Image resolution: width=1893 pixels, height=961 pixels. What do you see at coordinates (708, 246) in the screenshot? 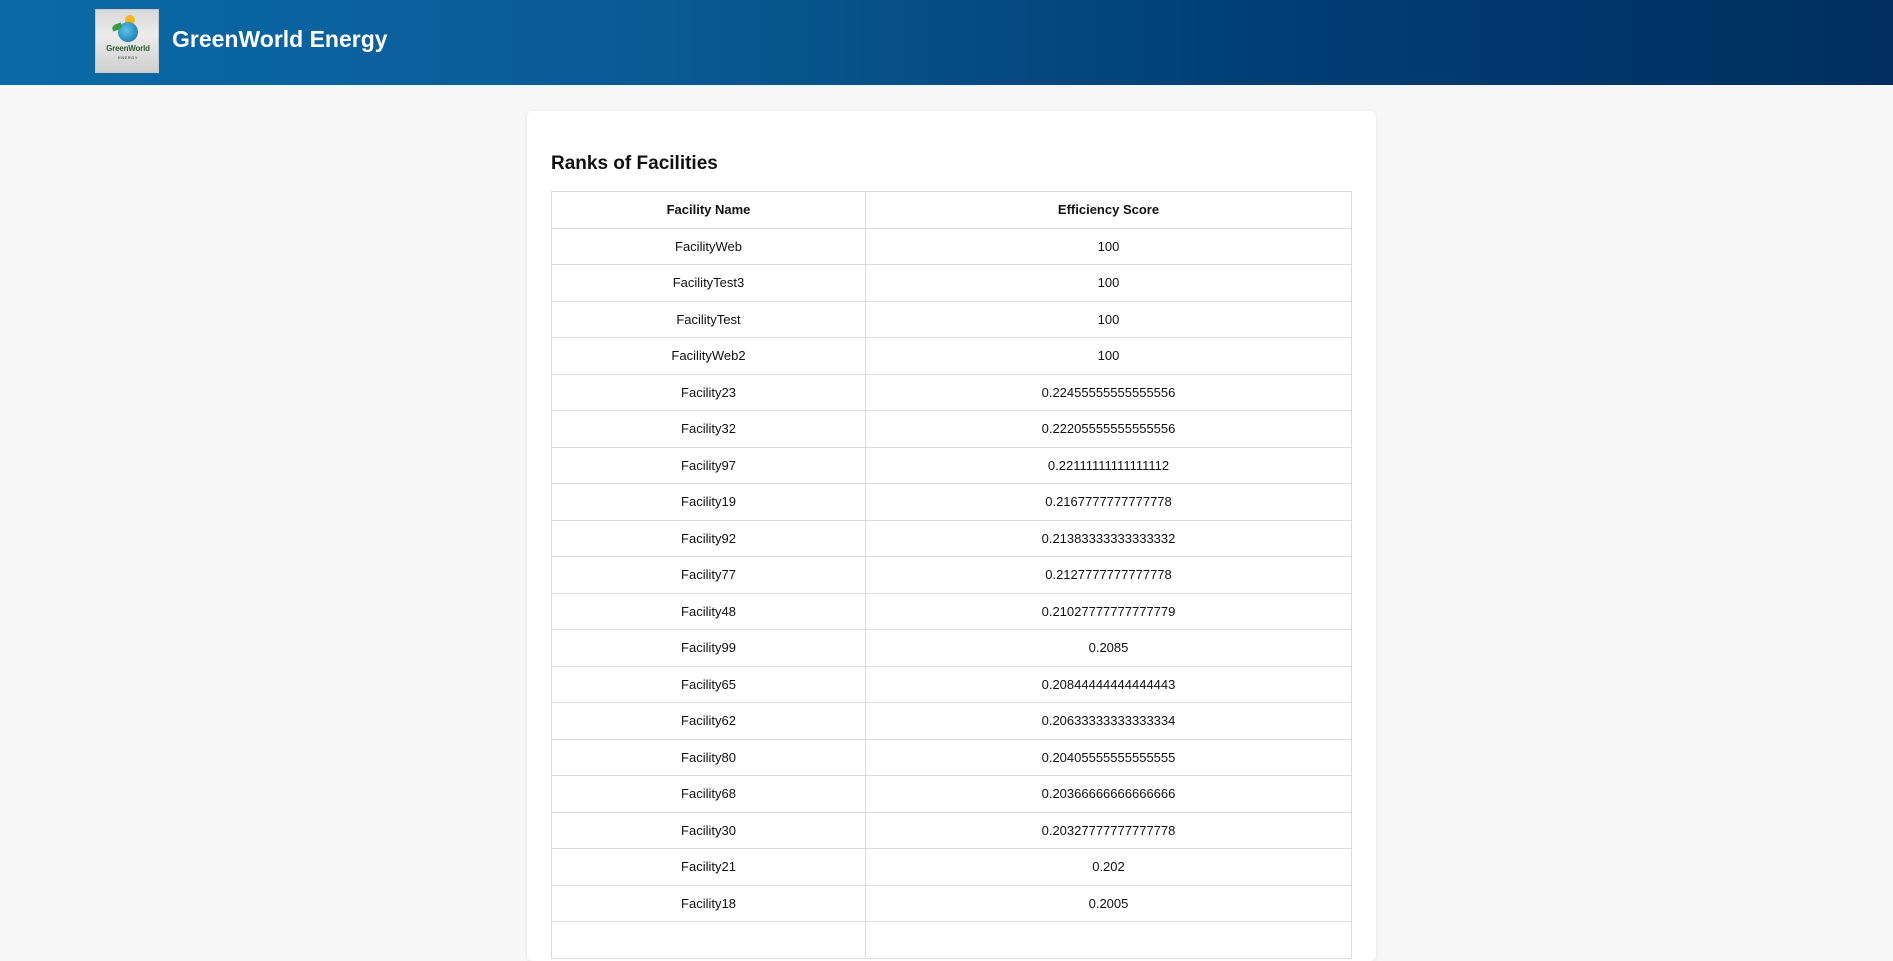
I see `facility-name-cell: FacilityWeb` at bounding box center [708, 246].